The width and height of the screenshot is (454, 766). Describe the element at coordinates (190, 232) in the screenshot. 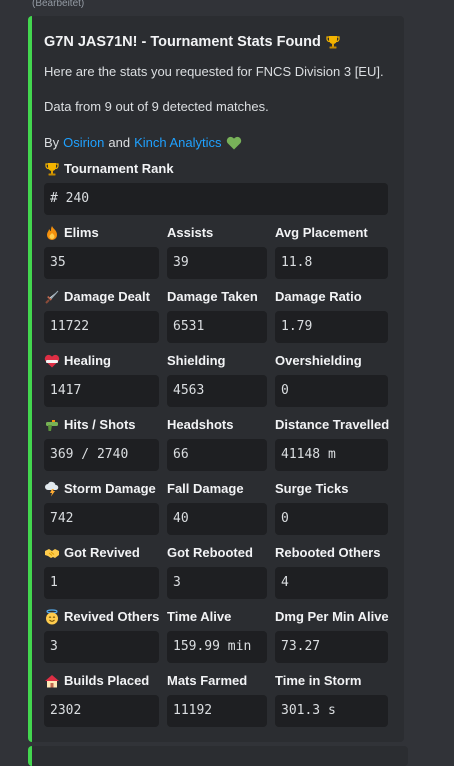

I see `field-name-text: Assists` at that location.